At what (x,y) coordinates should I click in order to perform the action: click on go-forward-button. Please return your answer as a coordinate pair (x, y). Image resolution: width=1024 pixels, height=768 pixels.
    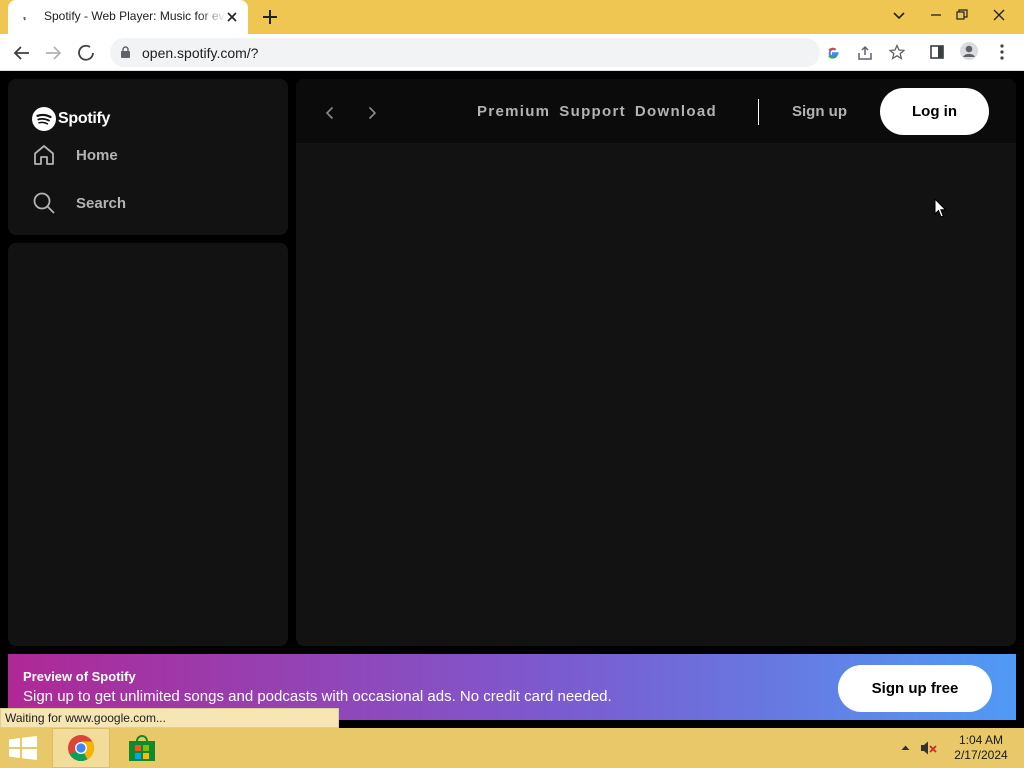
    Looking at the image, I should click on (372, 113).